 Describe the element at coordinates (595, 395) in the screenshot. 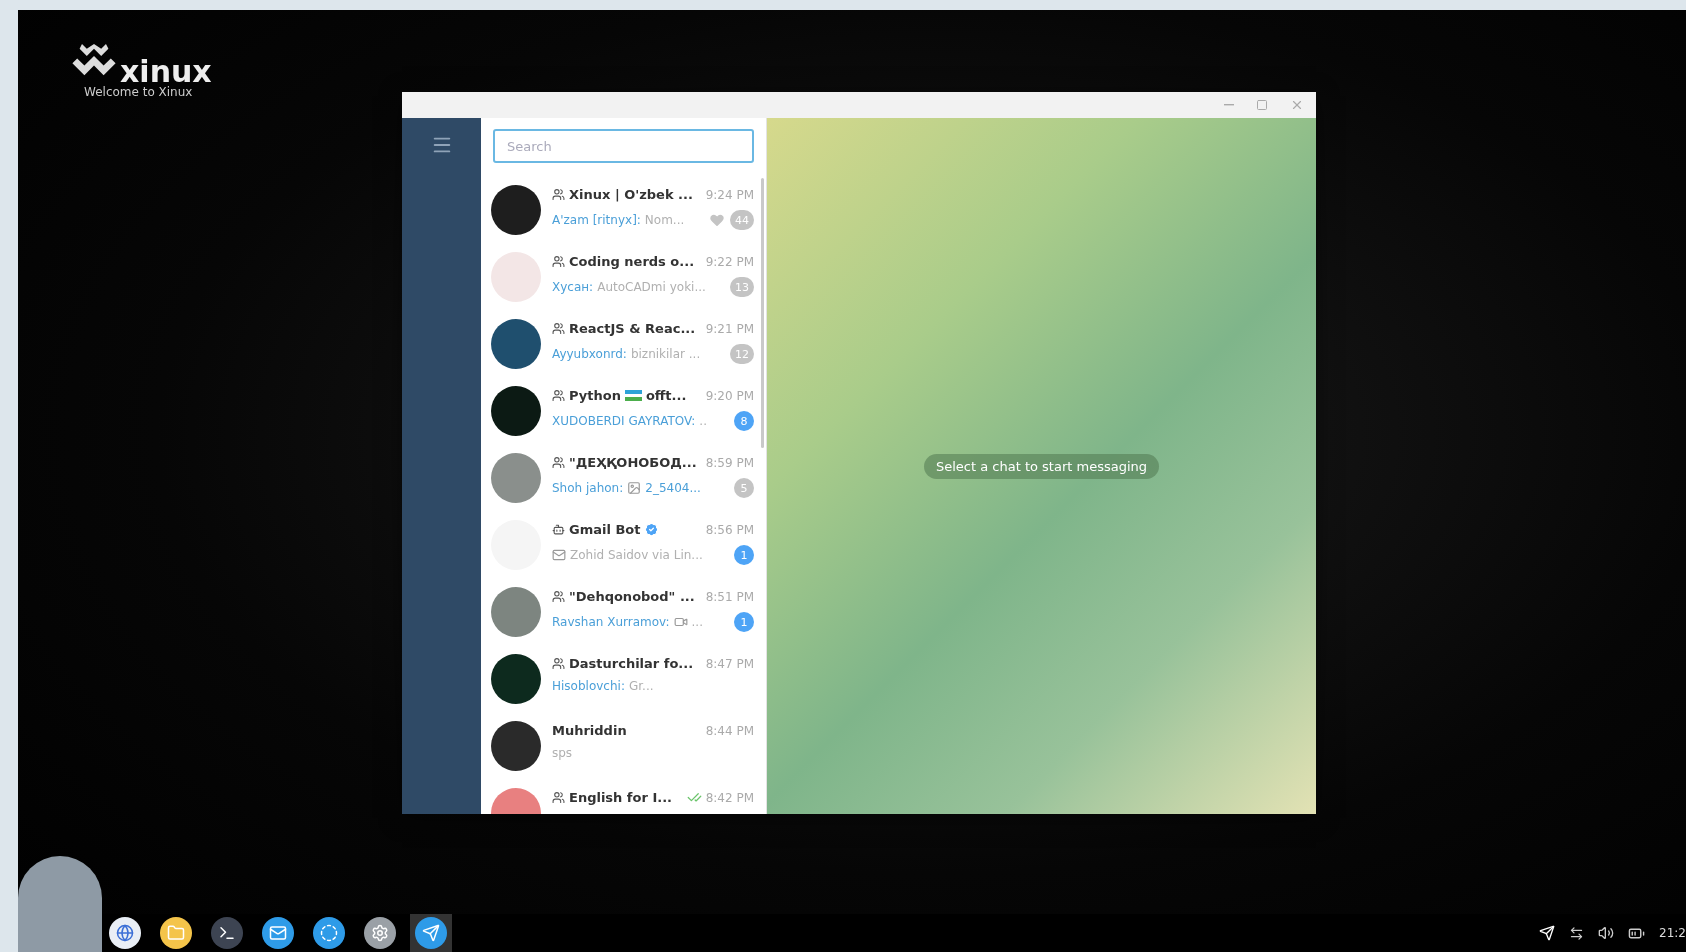

I see `chat-title: Python` at that location.